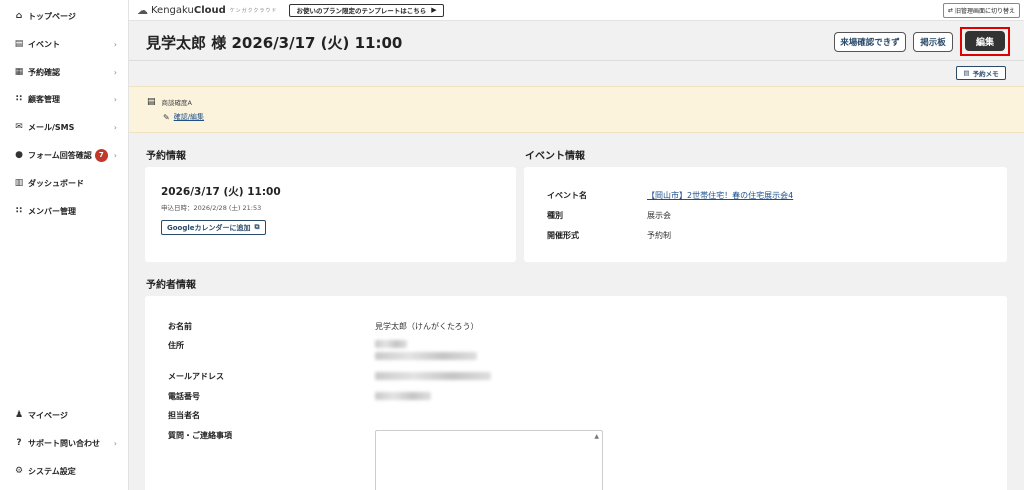 The height and width of the screenshot is (490, 1024). What do you see at coordinates (596, 436) in the screenshot?
I see `scroll-up-icon: ▲` at bounding box center [596, 436].